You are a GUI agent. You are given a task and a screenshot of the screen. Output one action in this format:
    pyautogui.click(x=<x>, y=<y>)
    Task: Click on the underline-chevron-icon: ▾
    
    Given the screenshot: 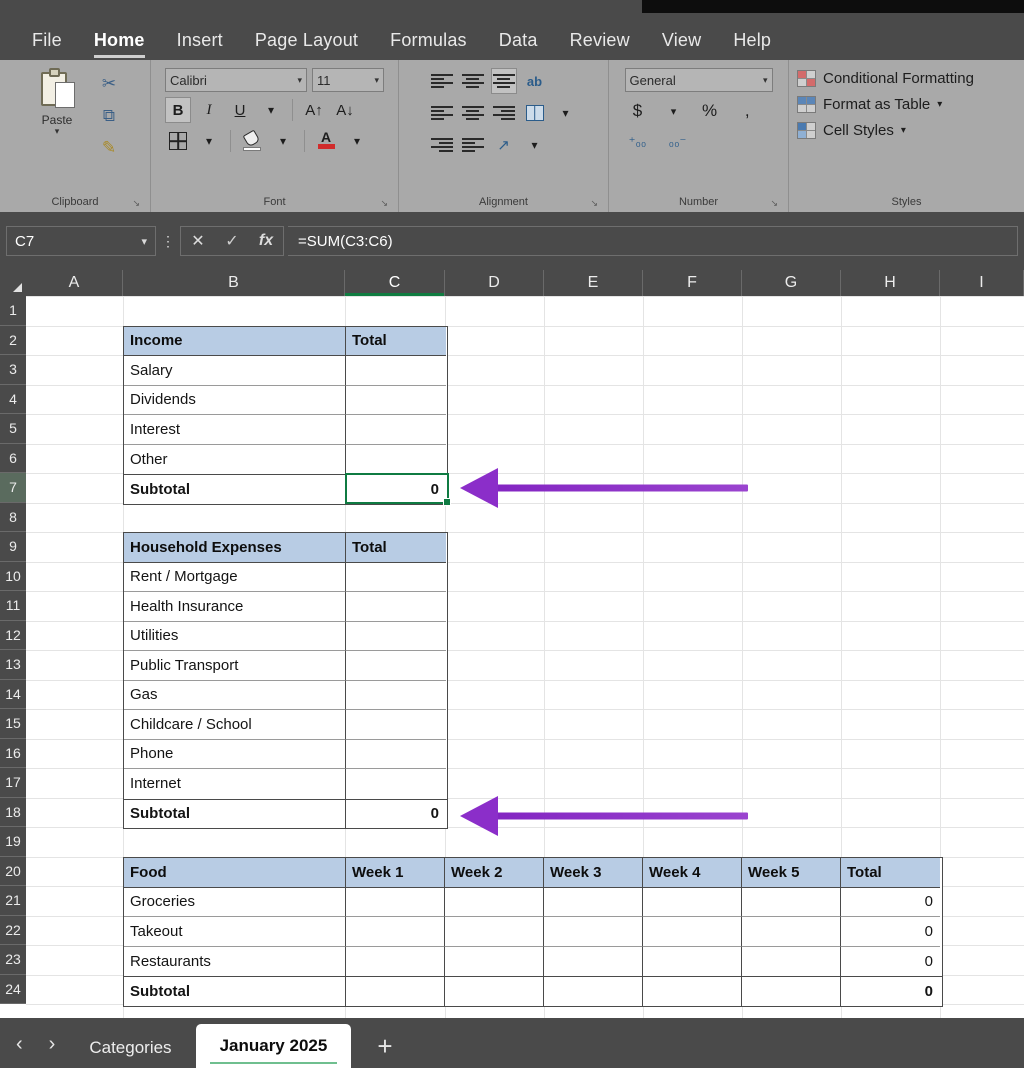 What is the action you would take?
    pyautogui.click(x=271, y=110)
    